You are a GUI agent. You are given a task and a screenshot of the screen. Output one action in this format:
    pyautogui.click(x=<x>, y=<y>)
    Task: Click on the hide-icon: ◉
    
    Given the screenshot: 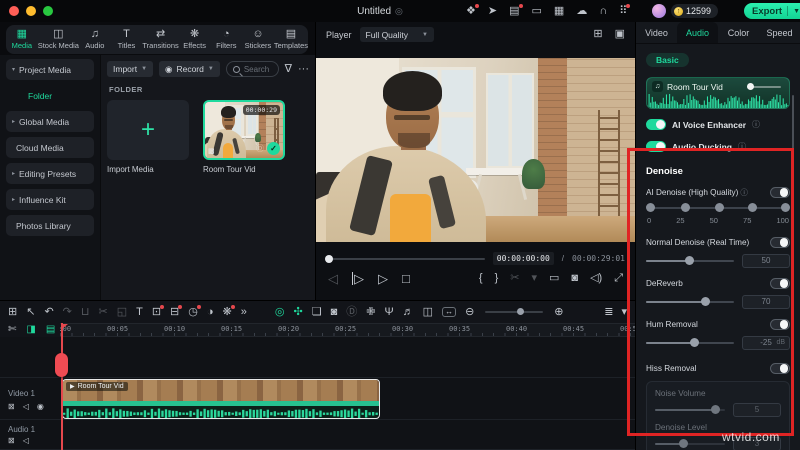 What is the action you would take?
    pyautogui.click(x=40, y=407)
    